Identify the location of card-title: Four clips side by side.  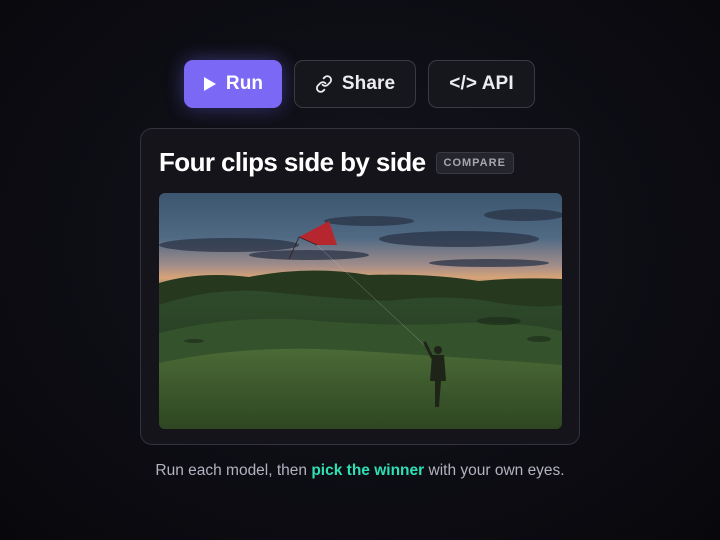
(292, 162).